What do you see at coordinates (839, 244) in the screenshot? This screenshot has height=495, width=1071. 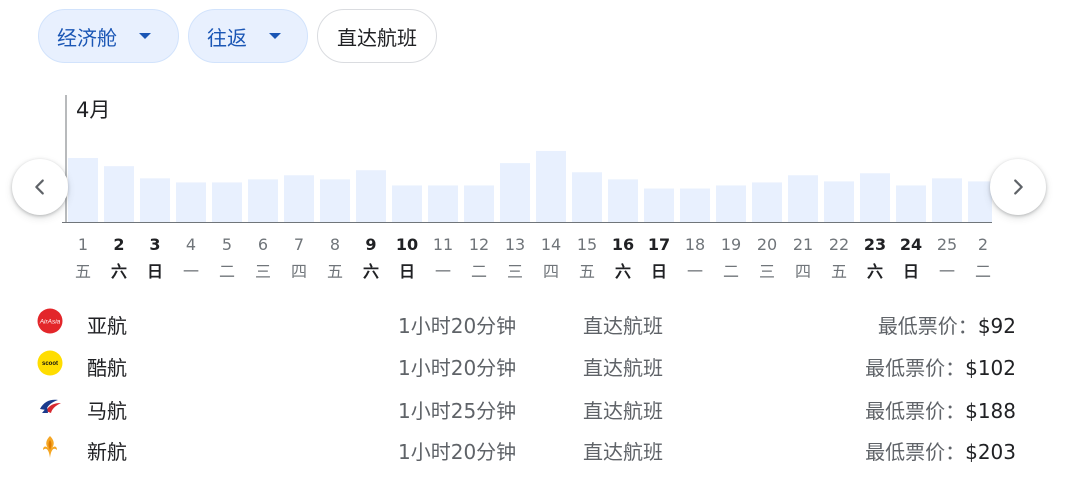 I see `chart-date-label: 22` at bounding box center [839, 244].